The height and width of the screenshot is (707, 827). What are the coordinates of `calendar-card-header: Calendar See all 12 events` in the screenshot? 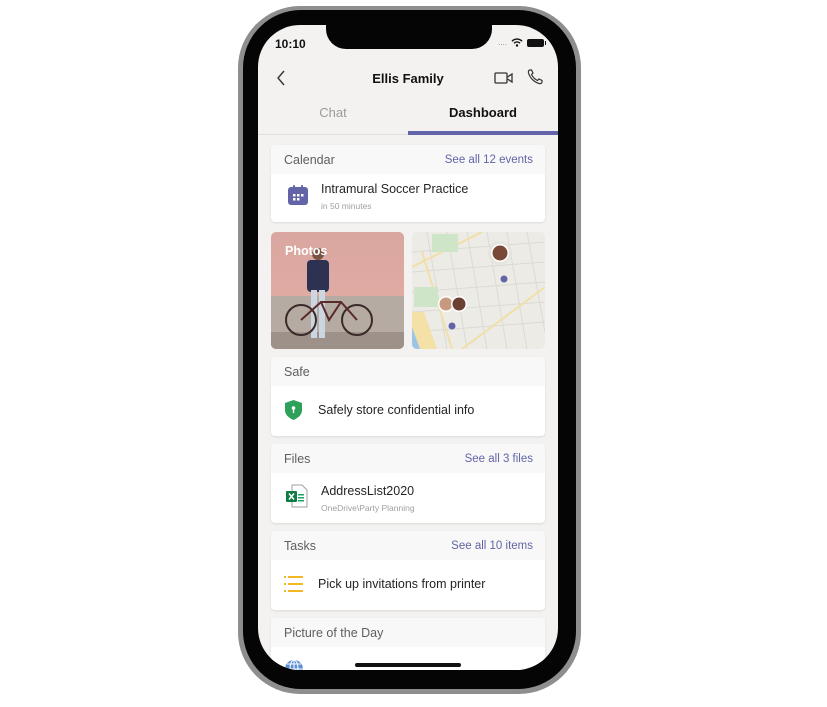 It's located at (408, 159).